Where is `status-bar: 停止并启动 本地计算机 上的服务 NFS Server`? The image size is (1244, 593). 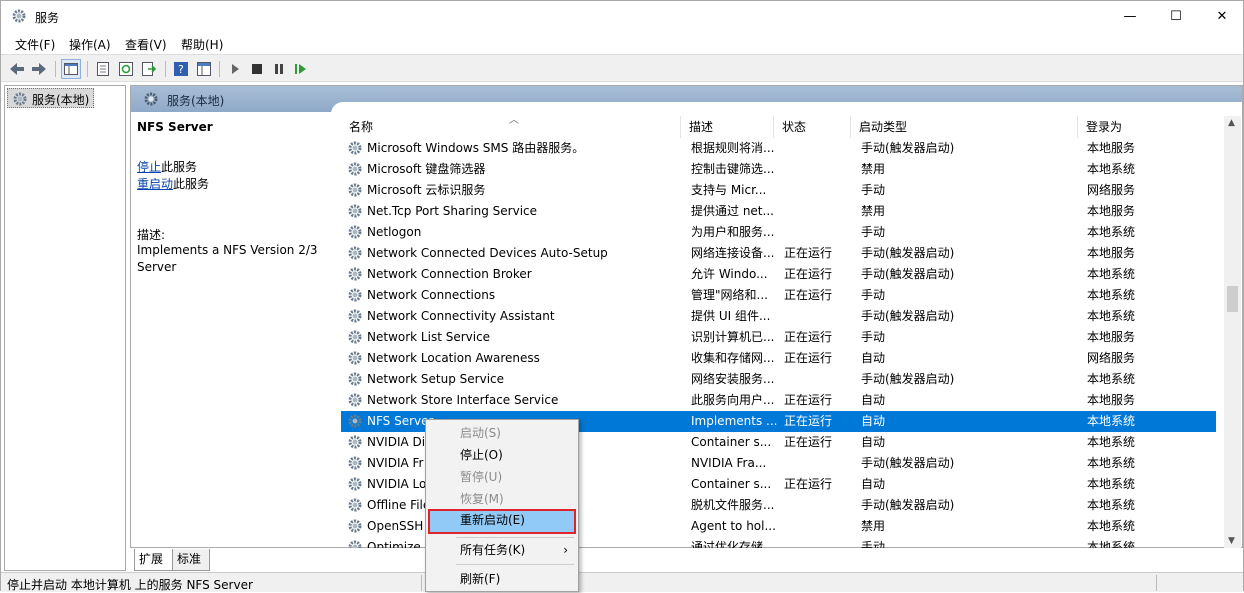
status-bar: 停止并启动 本地计算机 上的服务 NFS Server is located at coordinates (622, 582).